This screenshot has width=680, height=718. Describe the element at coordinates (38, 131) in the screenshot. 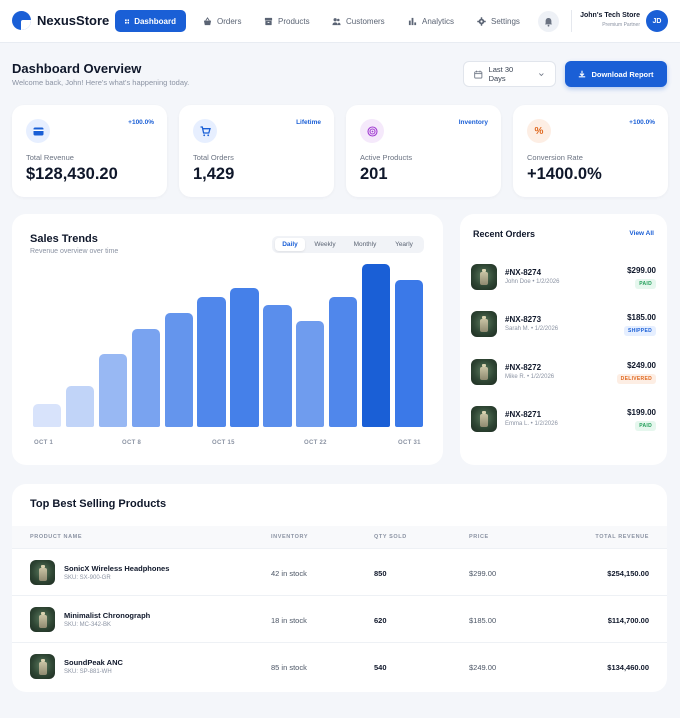

I see `card-icon` at that location.